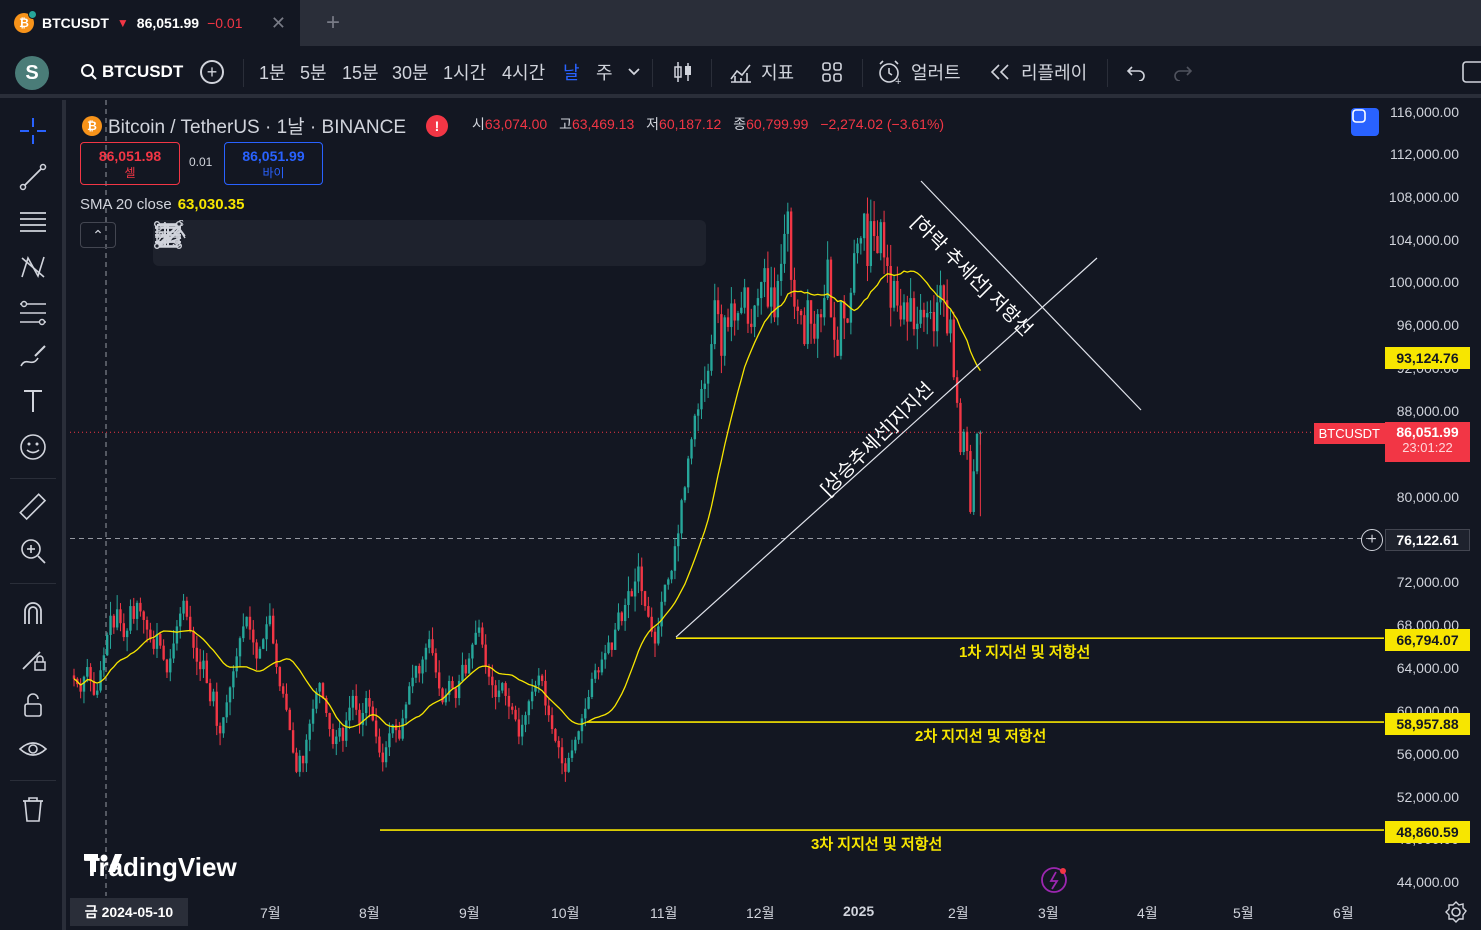 The height and width of the screenshot is (930, 1481). What do you see at coordinates (464, 72) in the screenshot?
I see `interval-1h: 1시간` at bounding box center [464, 72].